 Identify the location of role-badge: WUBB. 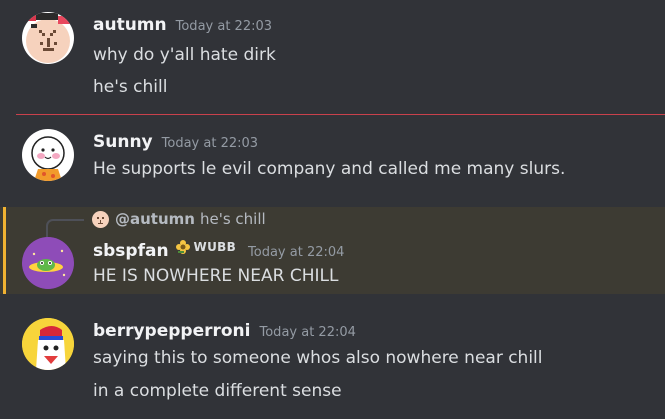
(205, 247).